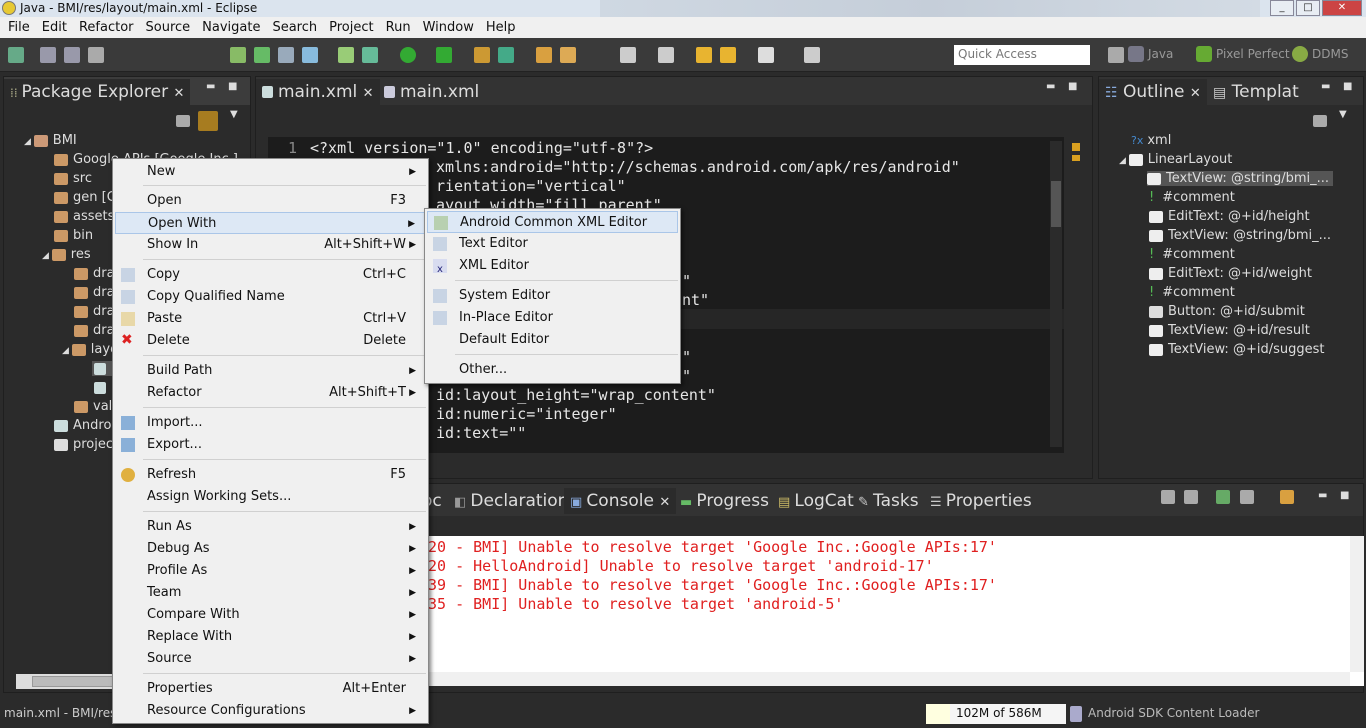  What do you see at coordinates (888, 501) in the screenshot?
I see `tab-tasks: ✎ Tasks` at bounding box center [888, 501].